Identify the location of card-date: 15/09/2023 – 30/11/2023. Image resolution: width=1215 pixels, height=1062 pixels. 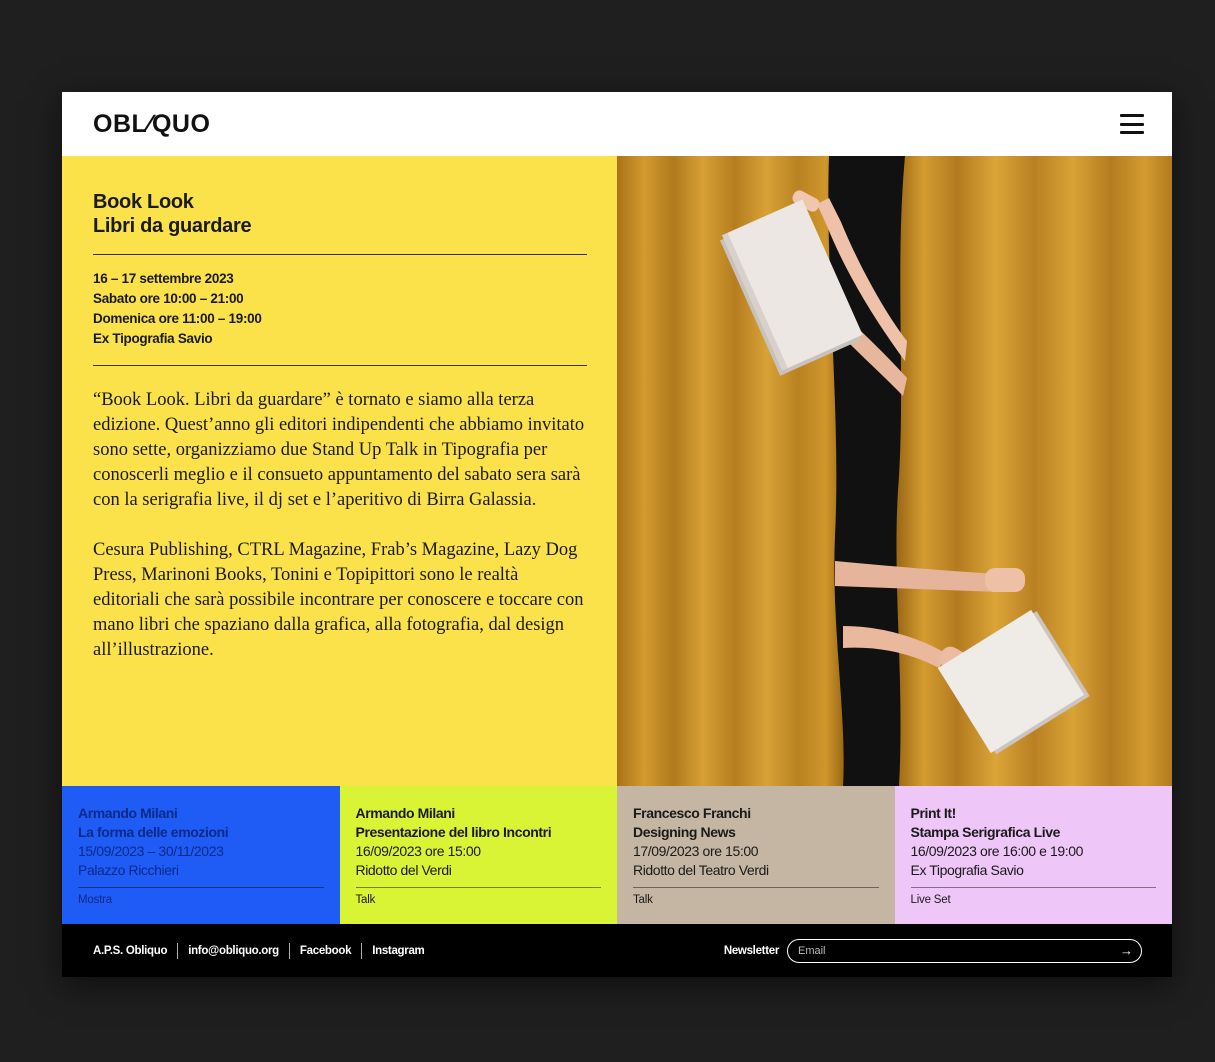
(151, 851).